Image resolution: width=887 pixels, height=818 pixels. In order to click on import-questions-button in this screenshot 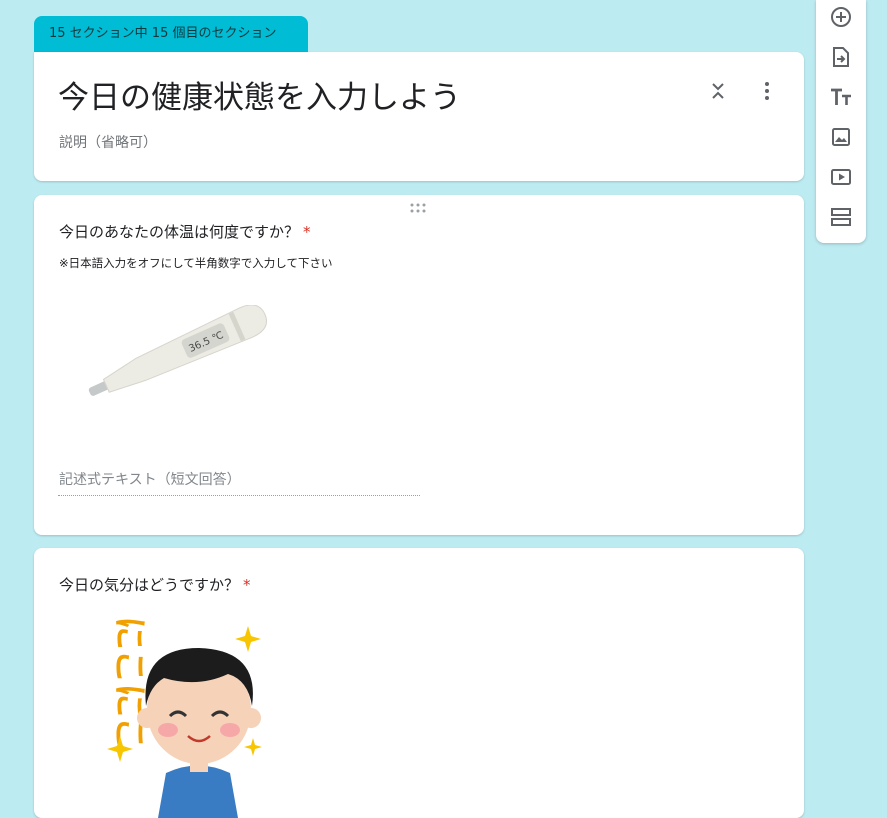, I will do `click(841, 57)`.